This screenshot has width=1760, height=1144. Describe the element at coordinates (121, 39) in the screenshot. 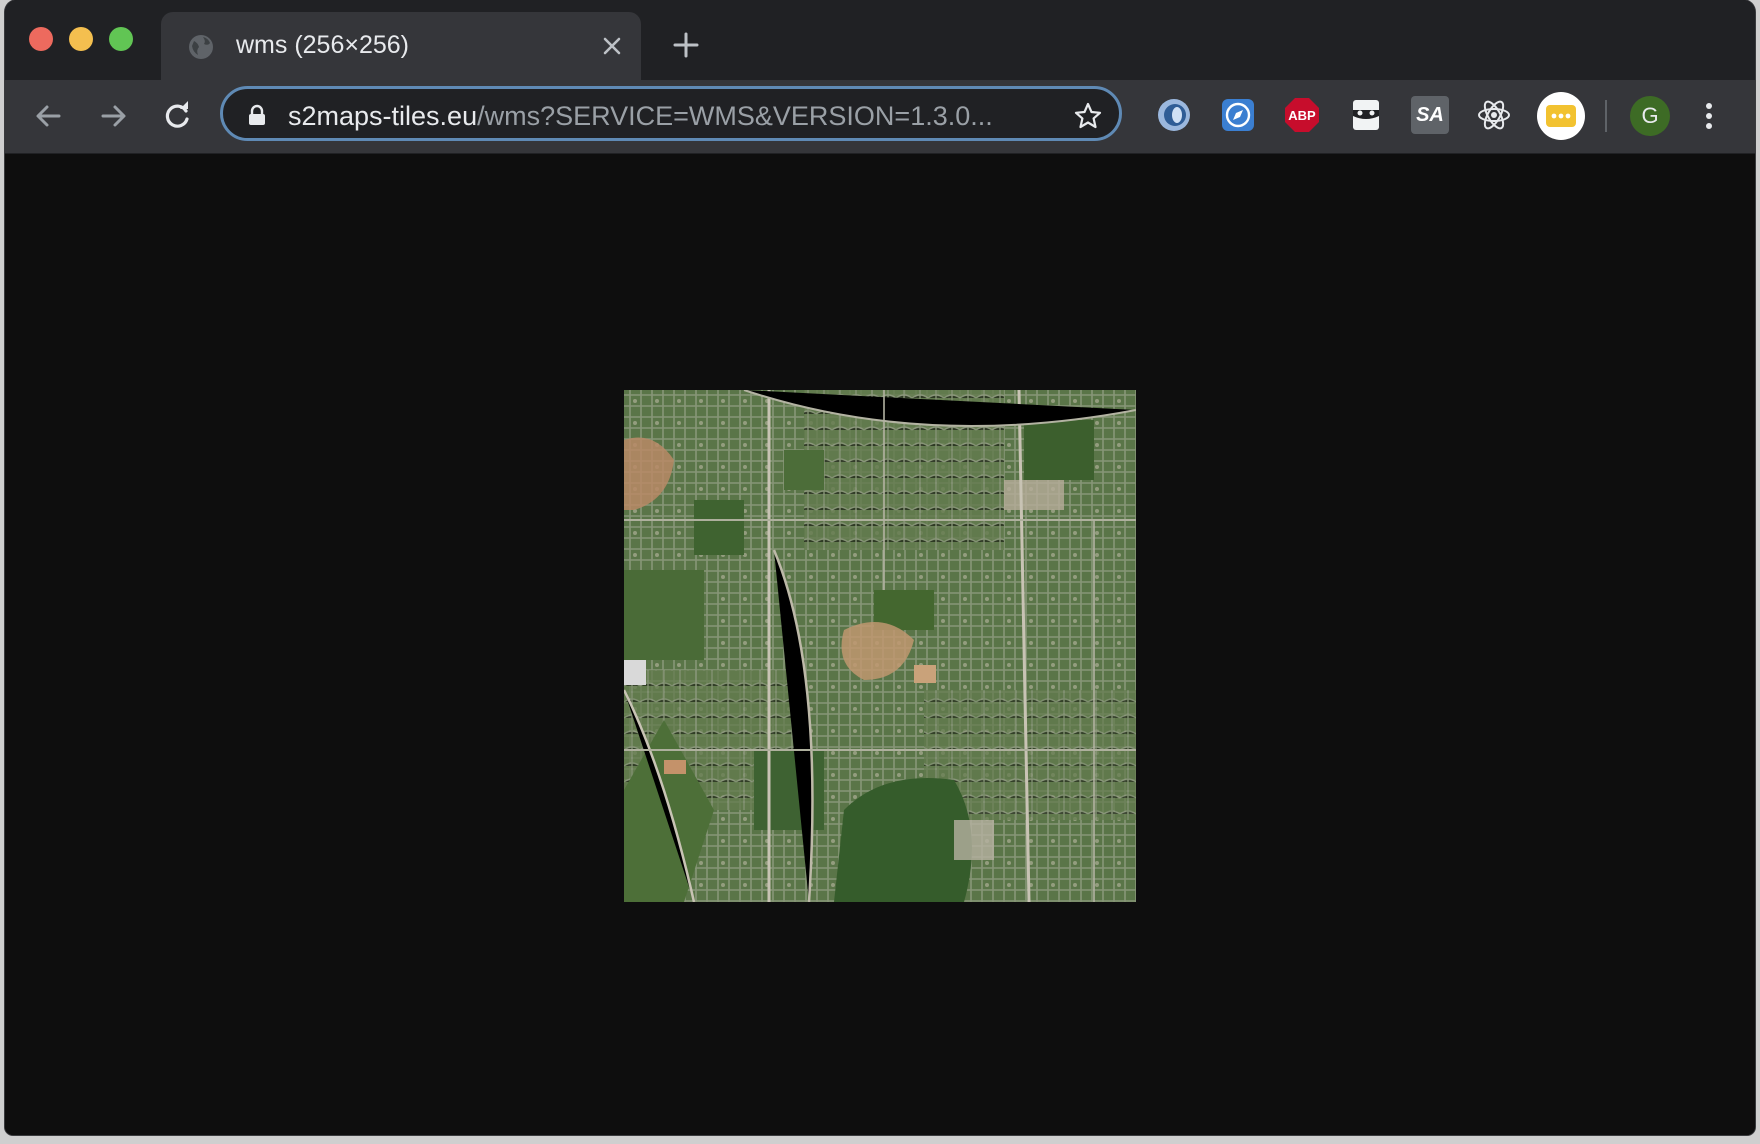

I see `maximize-window-button` at that location.